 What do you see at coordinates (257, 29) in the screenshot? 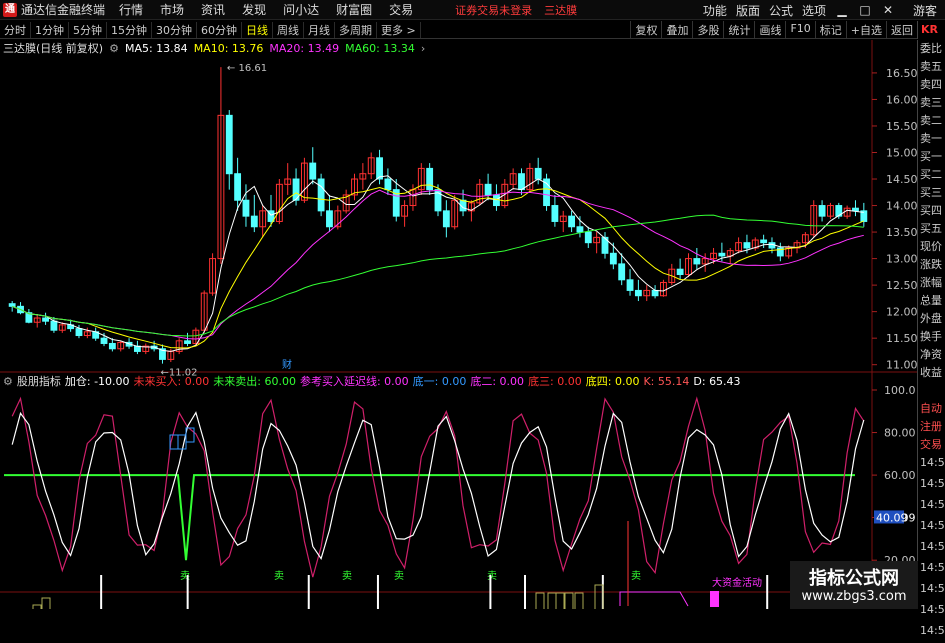
I see `period-daily: 日线` at bounding box center [257, 29].